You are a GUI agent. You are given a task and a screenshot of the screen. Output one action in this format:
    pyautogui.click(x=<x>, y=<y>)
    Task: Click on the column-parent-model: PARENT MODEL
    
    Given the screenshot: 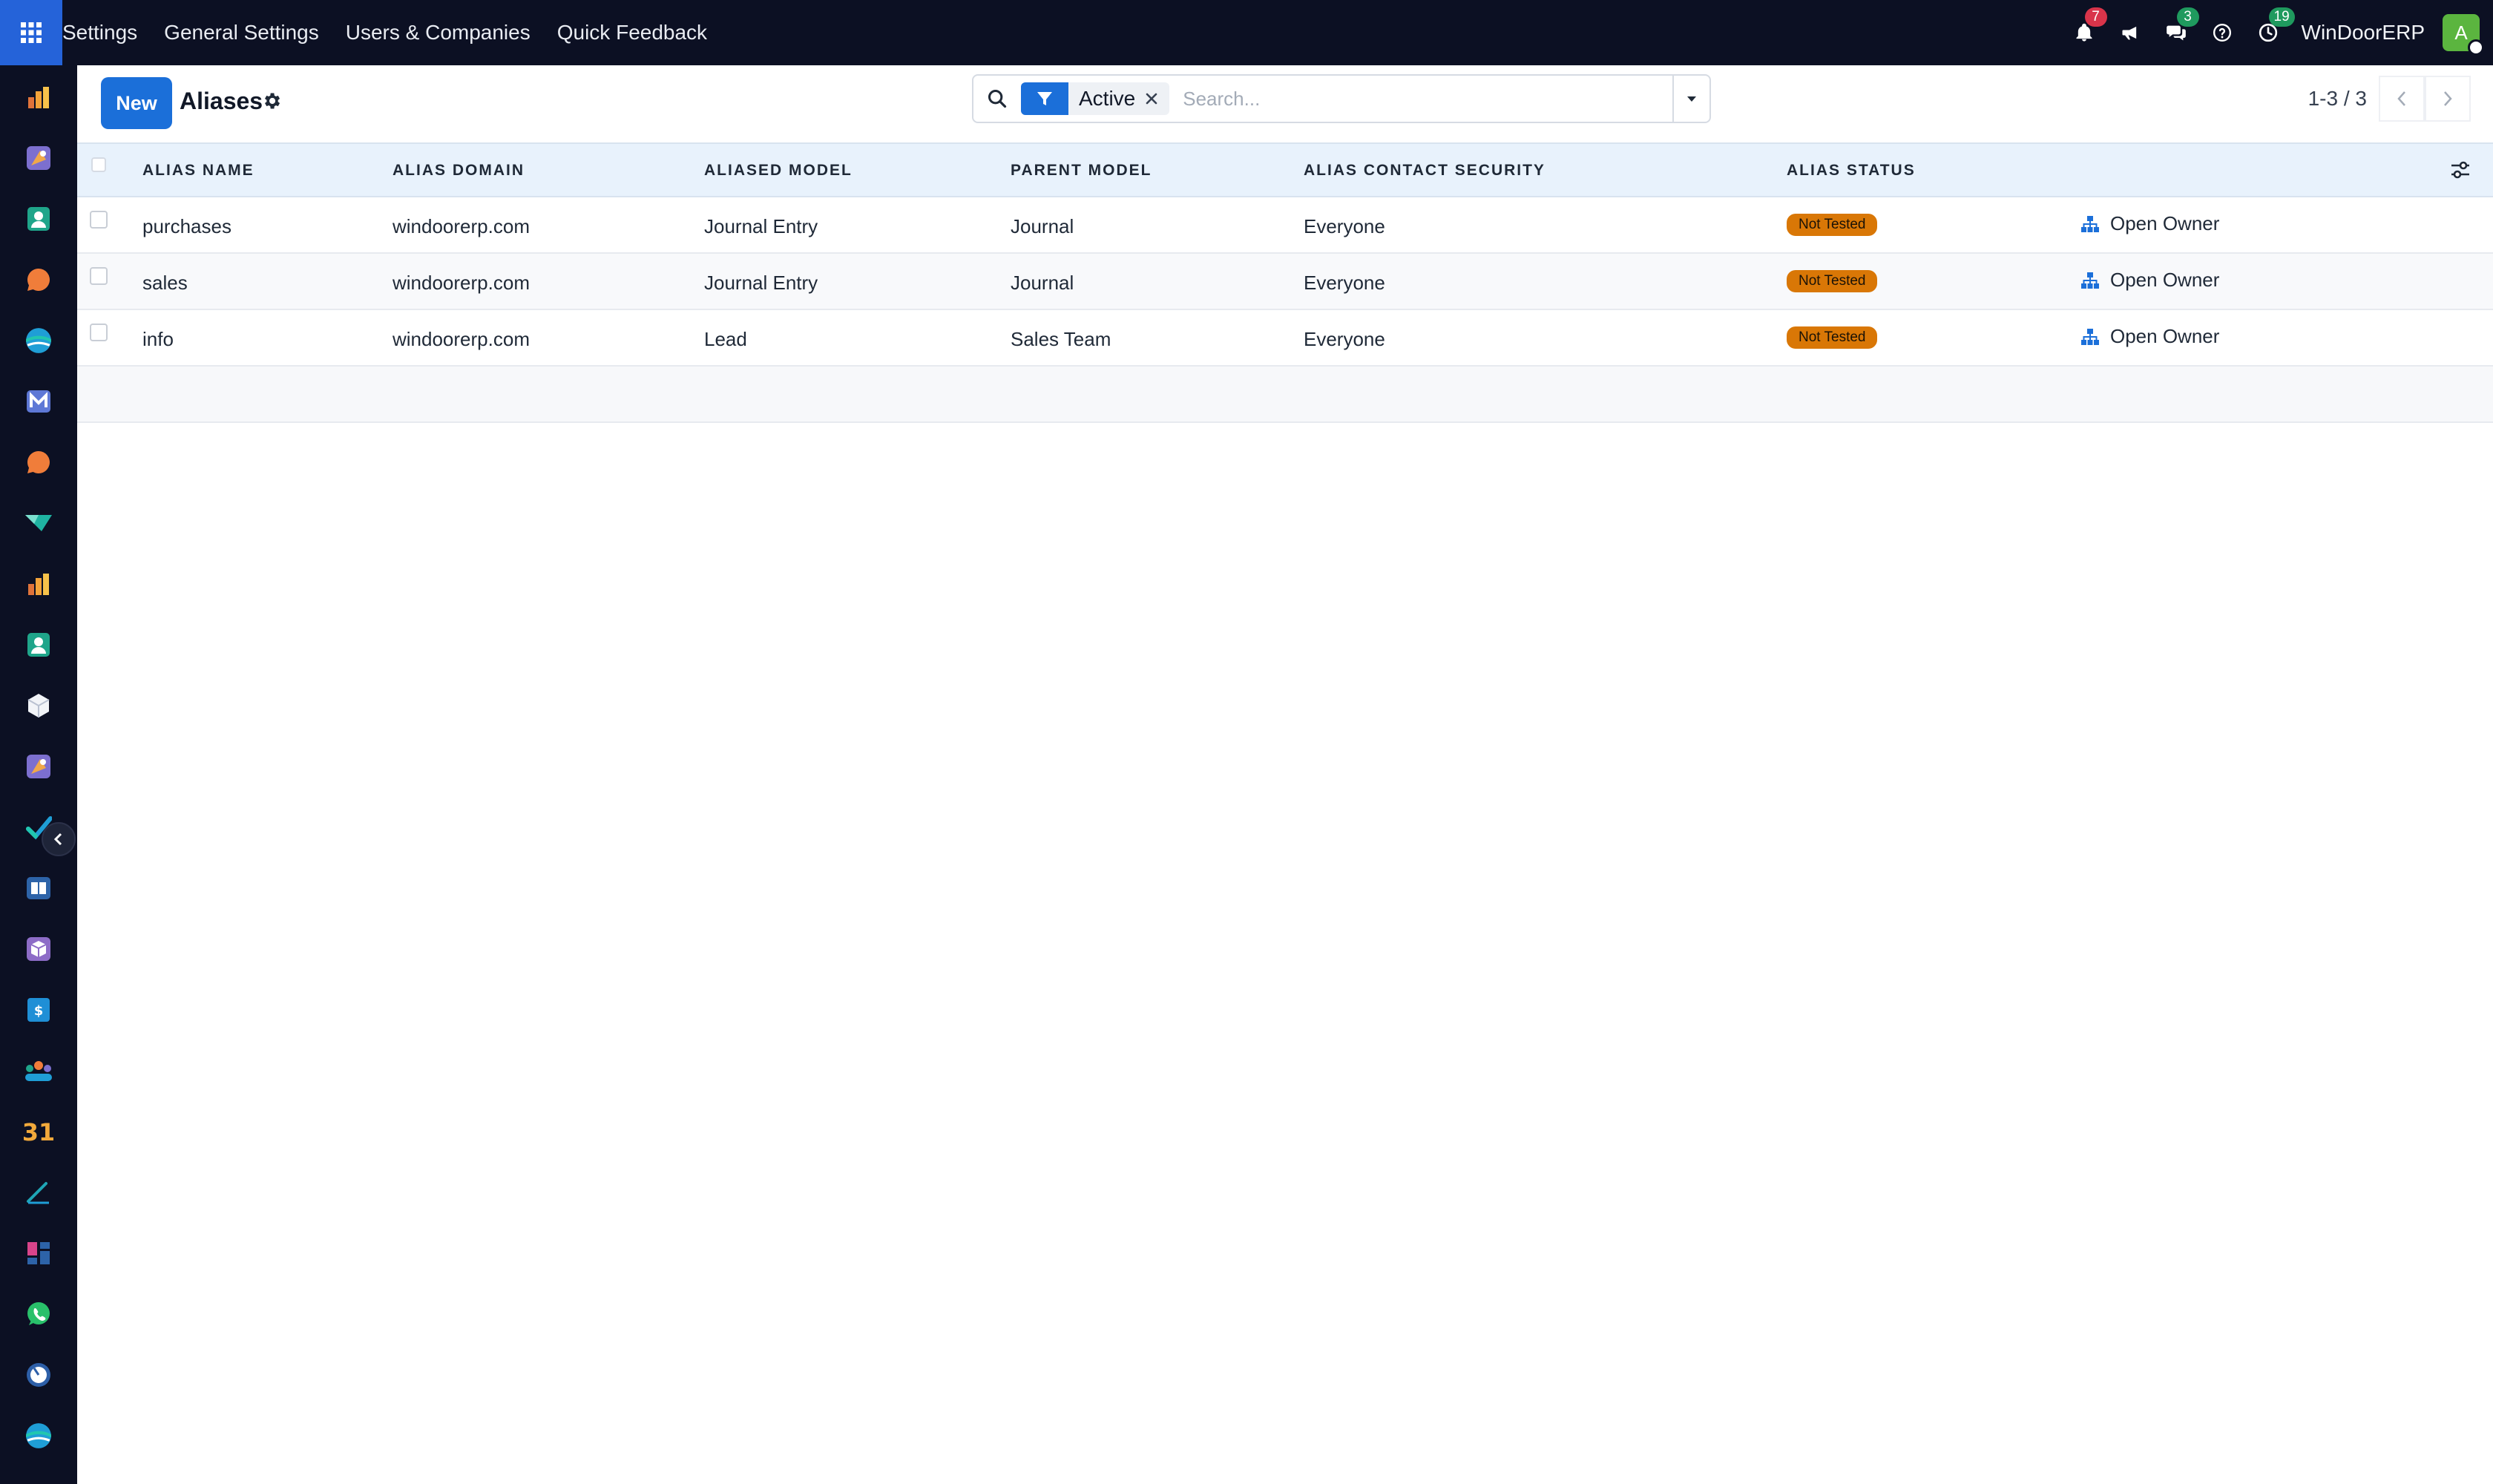 What is the action you would take?
    pyautogui.click(x=1081, y=171)
    